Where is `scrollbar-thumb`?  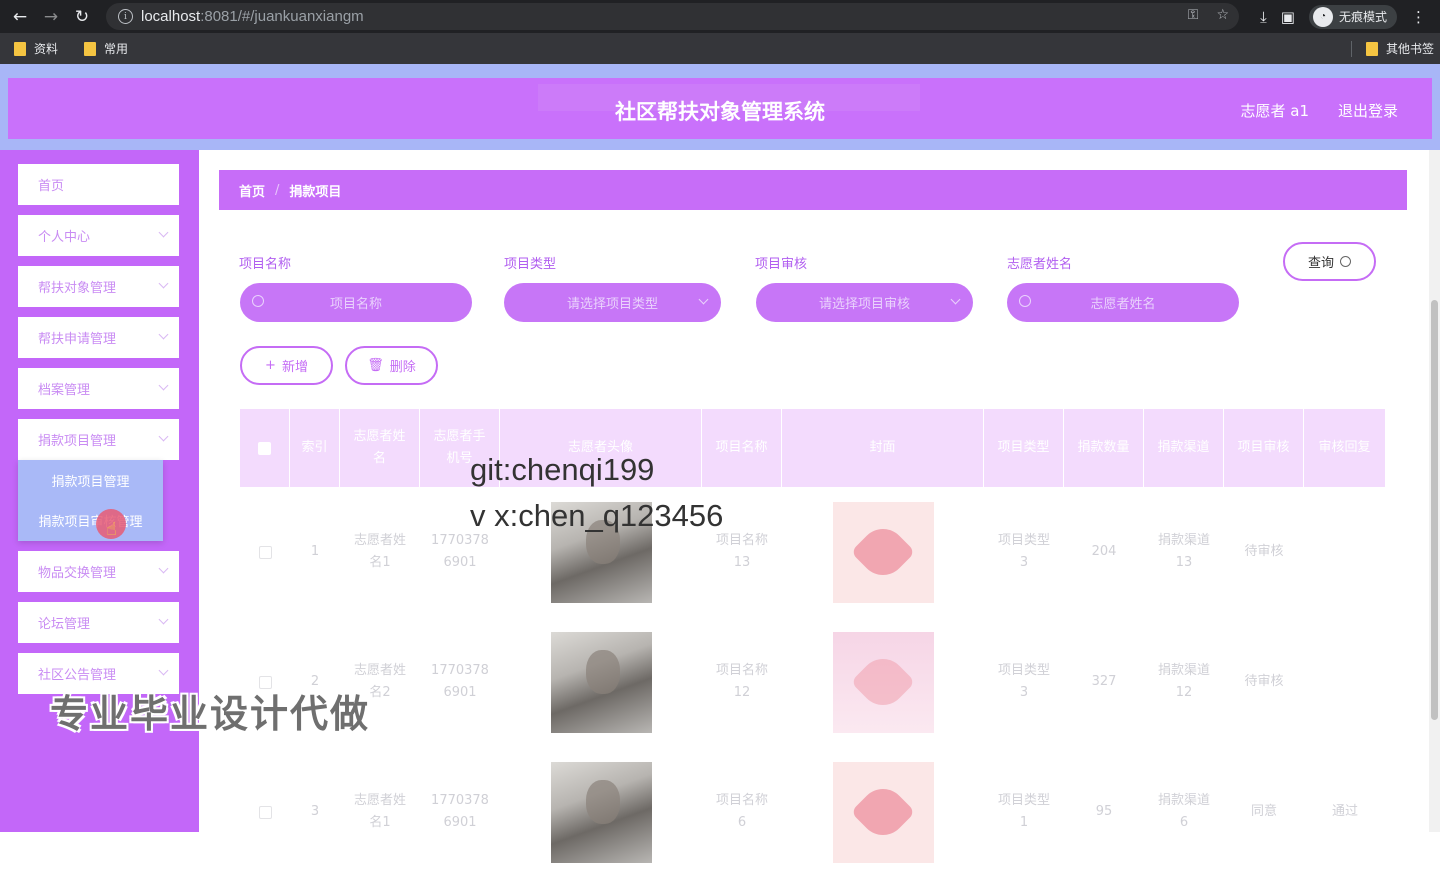
scrollbar-thumb is located at coordinates (1434, 510).